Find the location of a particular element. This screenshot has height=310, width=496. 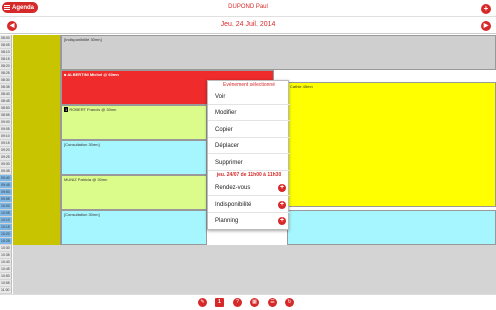

count-badge: 1 is located at coordinates (66, 109).